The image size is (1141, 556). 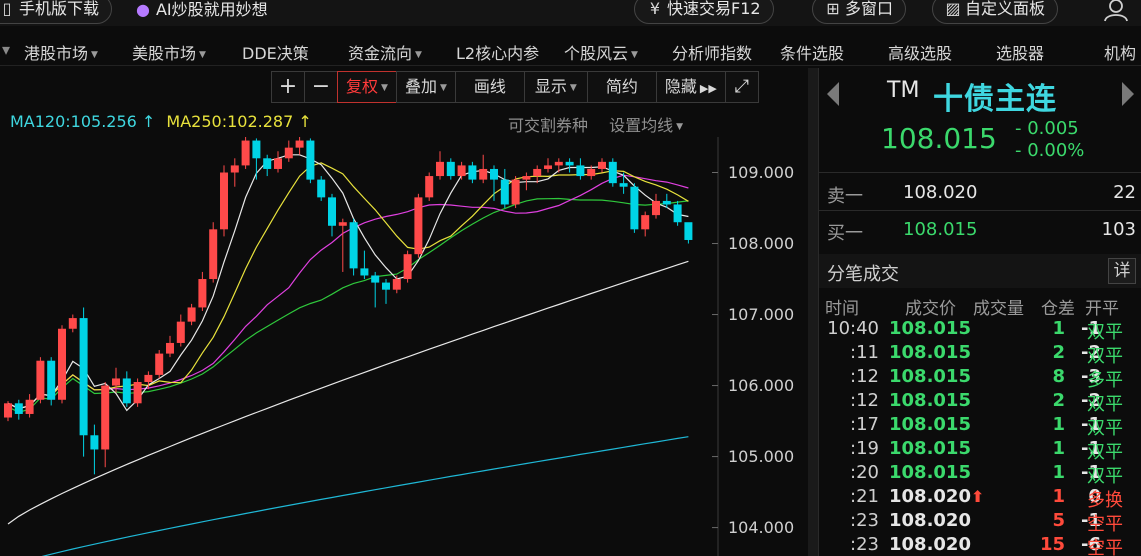 I want to click on tick-volume: 15, so click(x=1052, y=544).